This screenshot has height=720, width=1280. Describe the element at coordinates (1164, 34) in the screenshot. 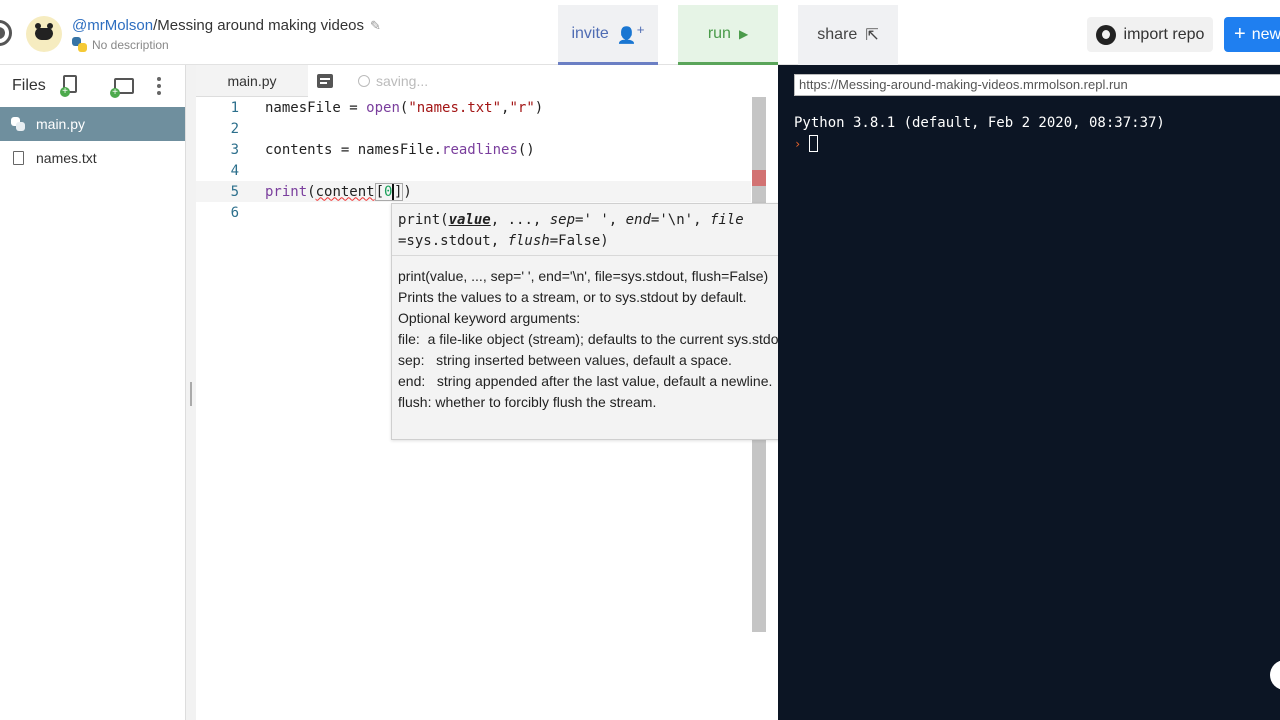

I see `import-label: import repo` at that location.